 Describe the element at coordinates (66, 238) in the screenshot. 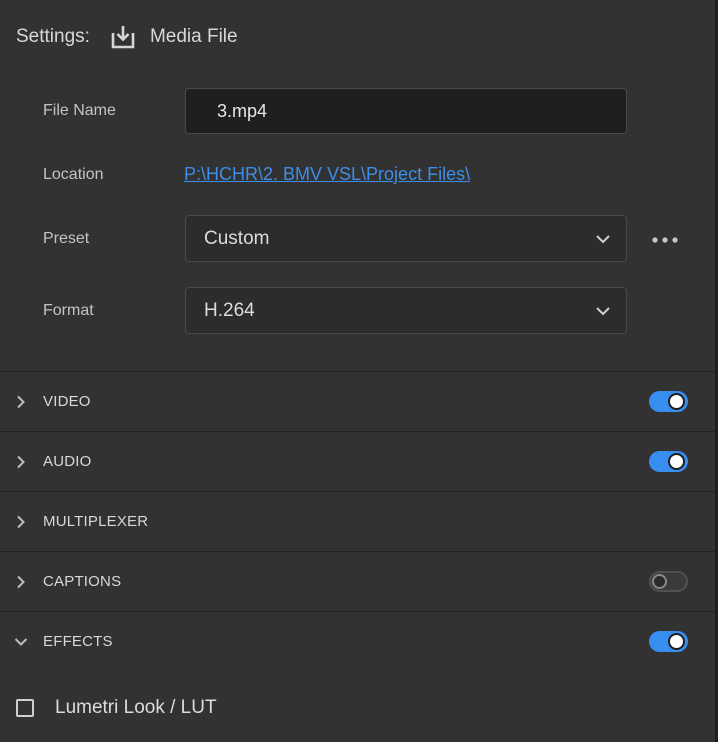

I see `preset-label: Preset` at that location.